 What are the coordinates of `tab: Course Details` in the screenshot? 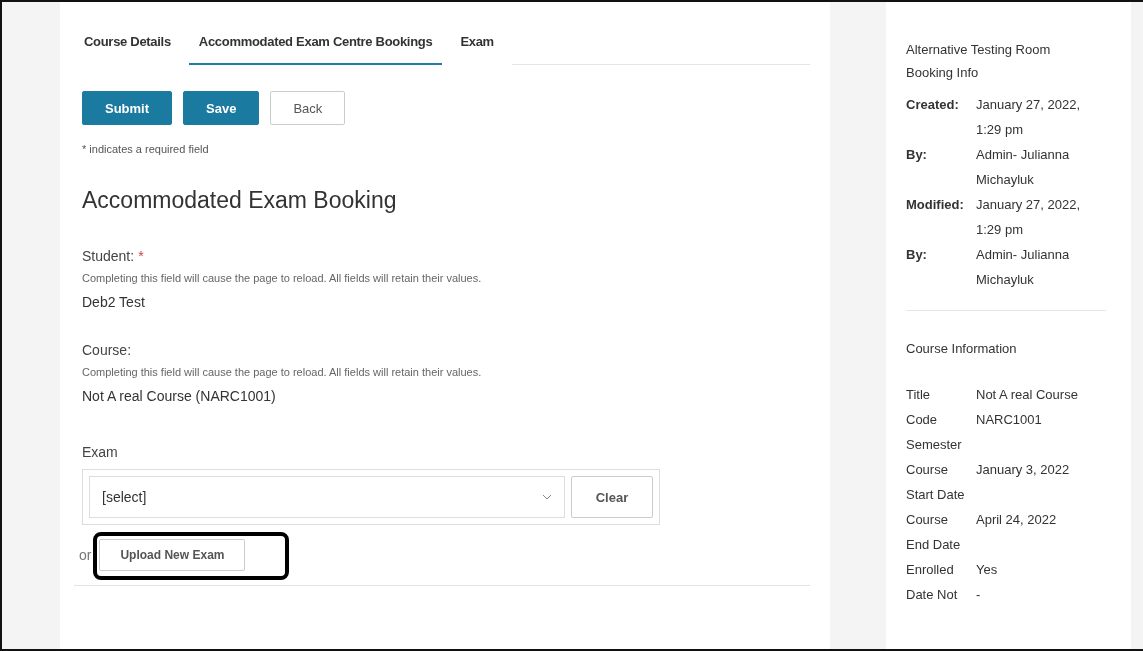 It's located at (127, 44).